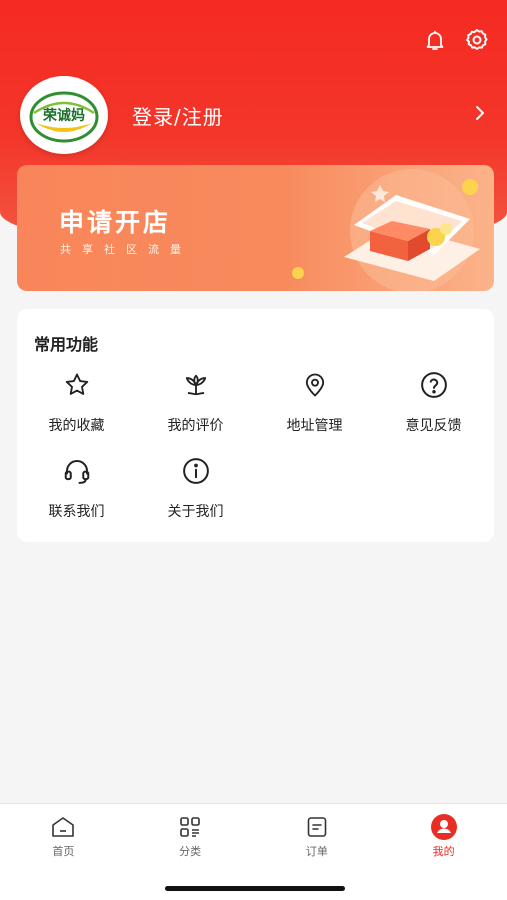 The image size is (507, 900). I want to click on profile-row: 荣诚妈 登录/注册, so click(255, 115).